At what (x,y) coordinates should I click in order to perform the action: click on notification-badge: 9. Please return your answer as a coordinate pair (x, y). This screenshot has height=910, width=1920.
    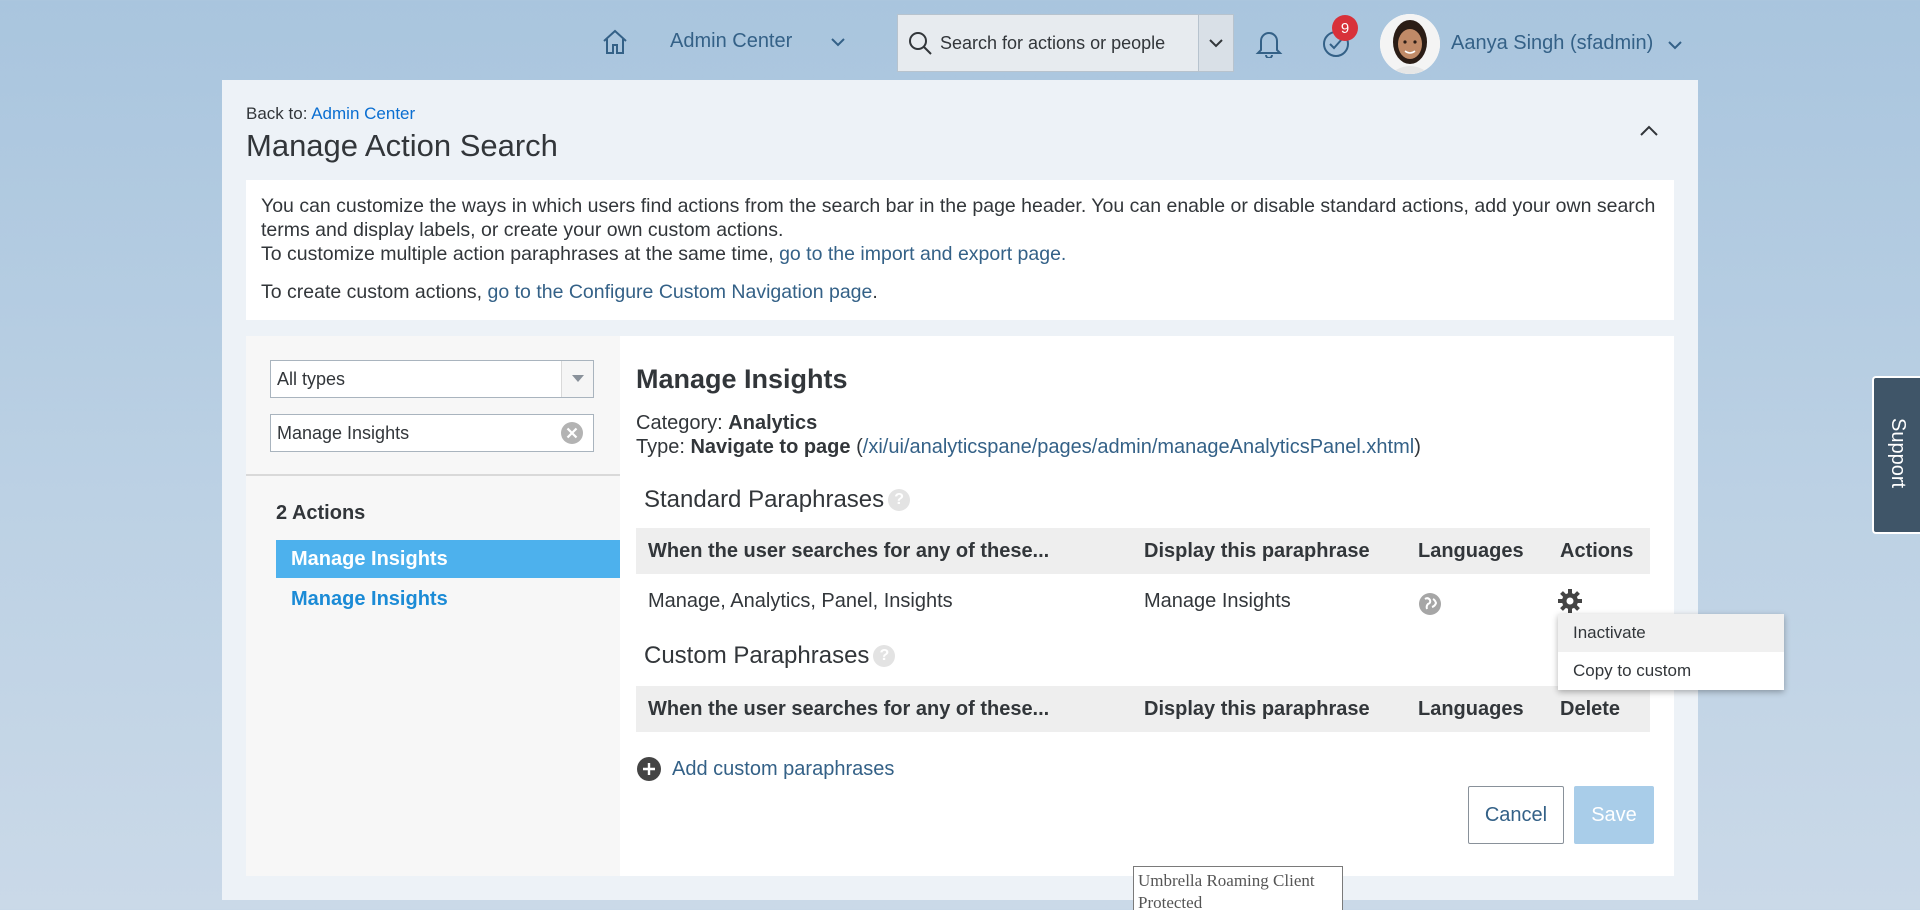
    Looking at the image, I should click on (1345, 28).